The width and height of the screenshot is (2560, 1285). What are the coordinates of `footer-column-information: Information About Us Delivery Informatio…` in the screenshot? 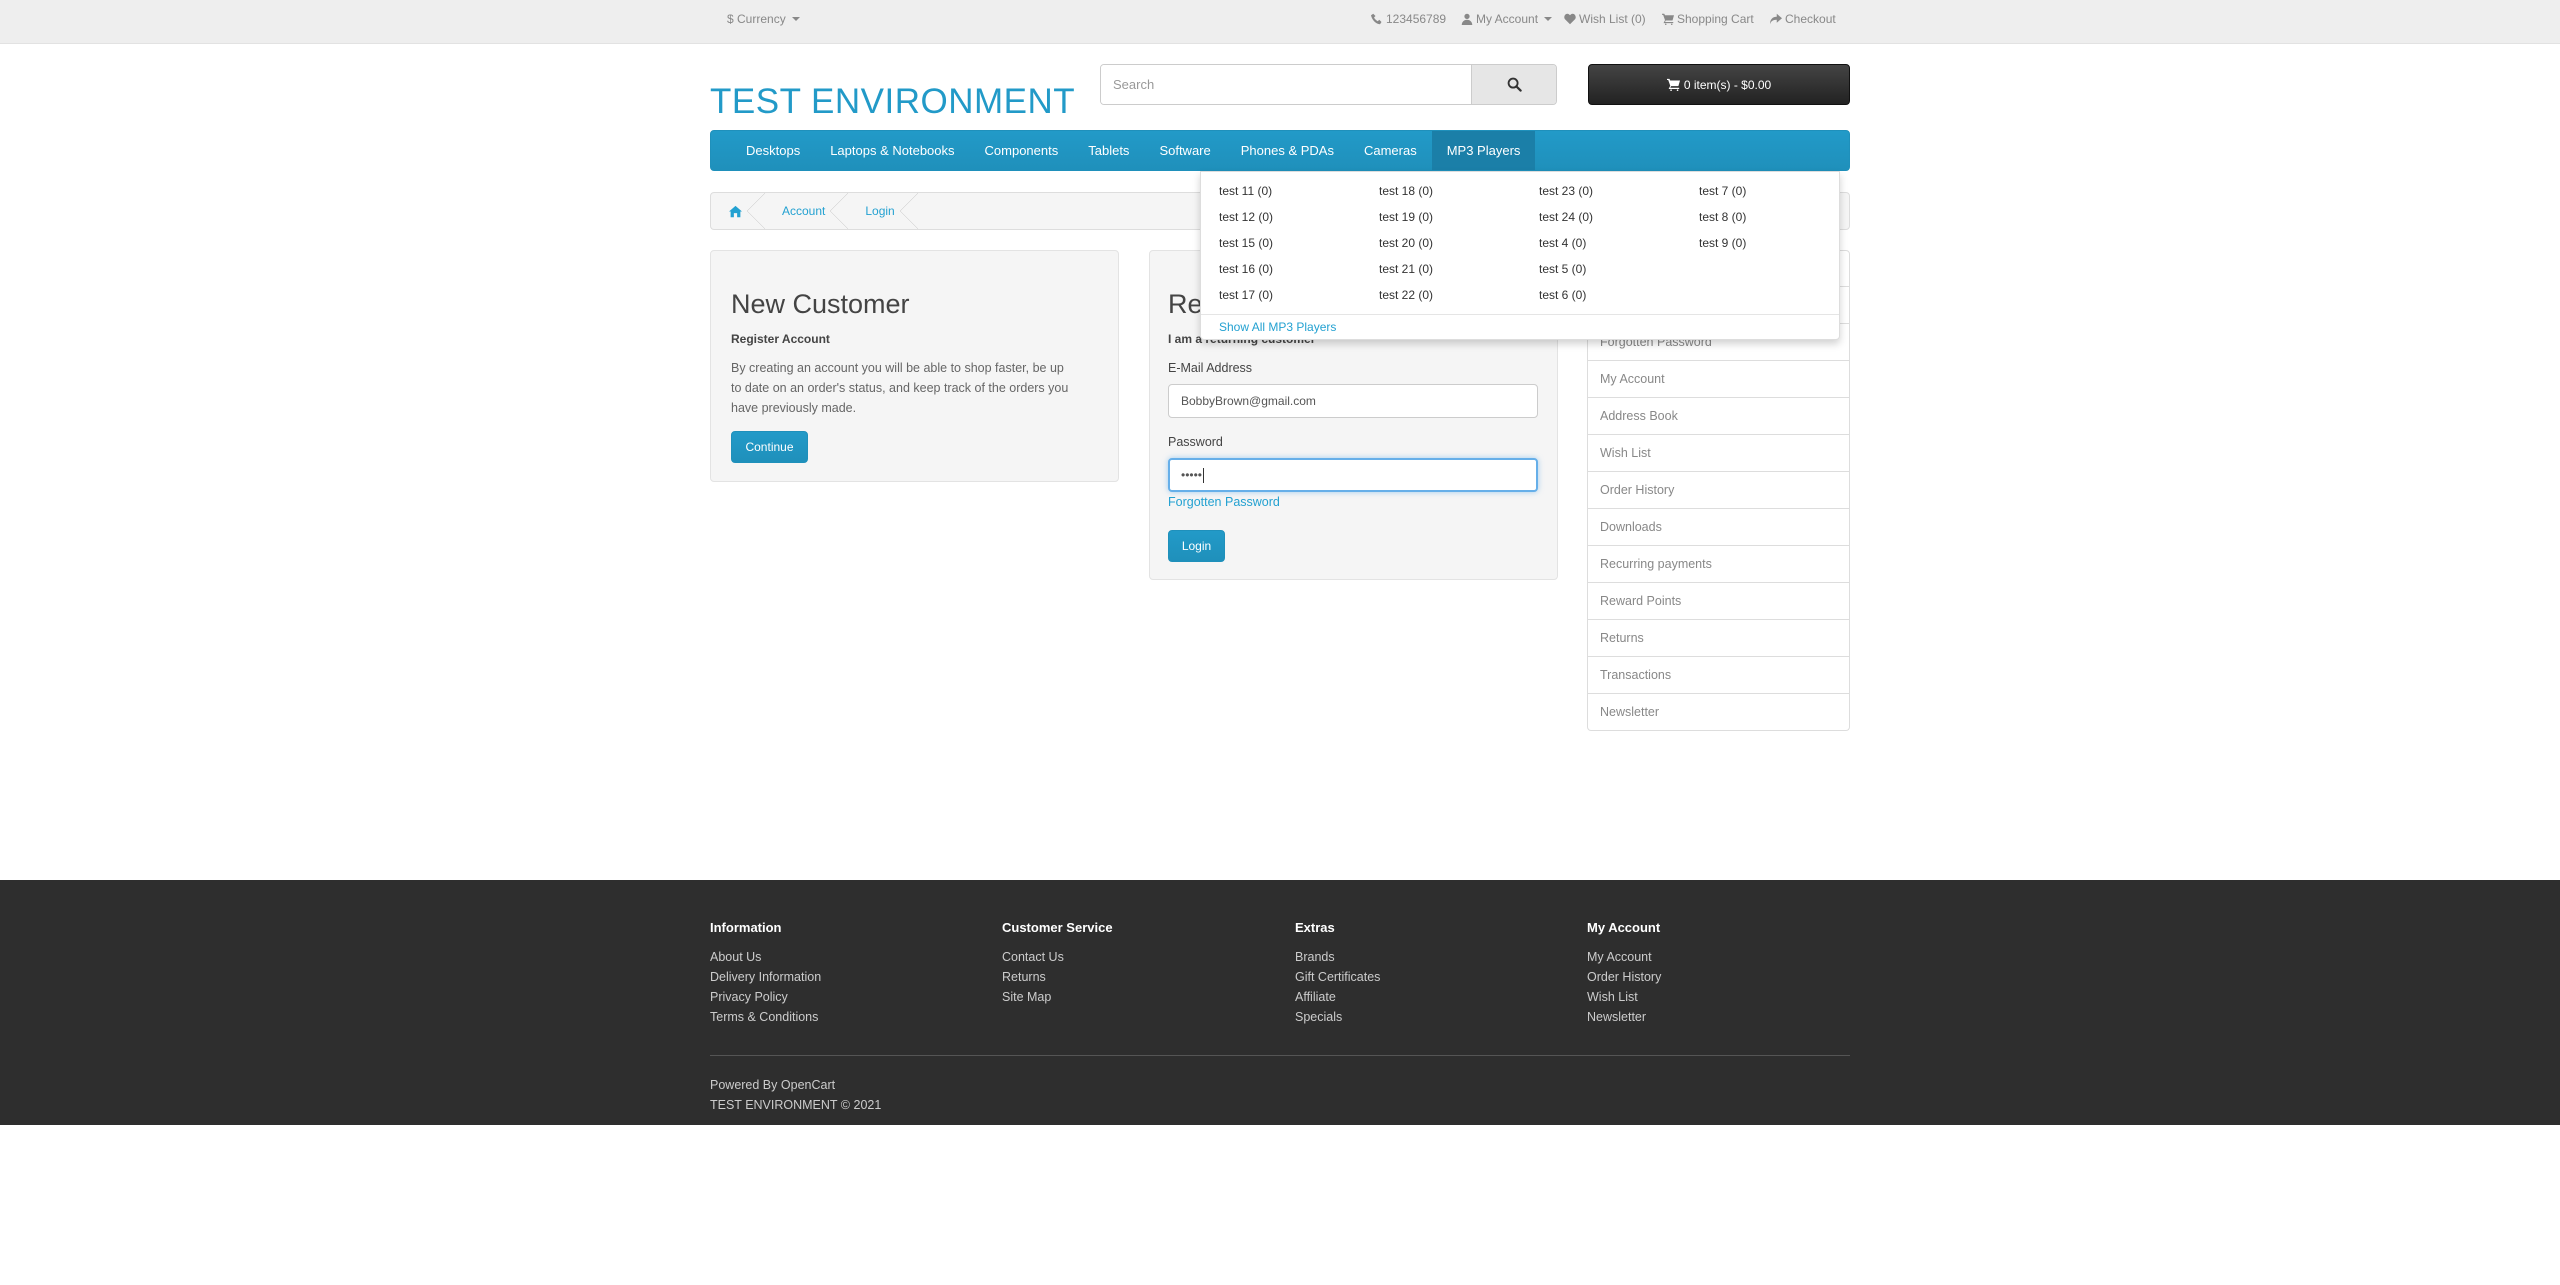 It's located at (765, 973).